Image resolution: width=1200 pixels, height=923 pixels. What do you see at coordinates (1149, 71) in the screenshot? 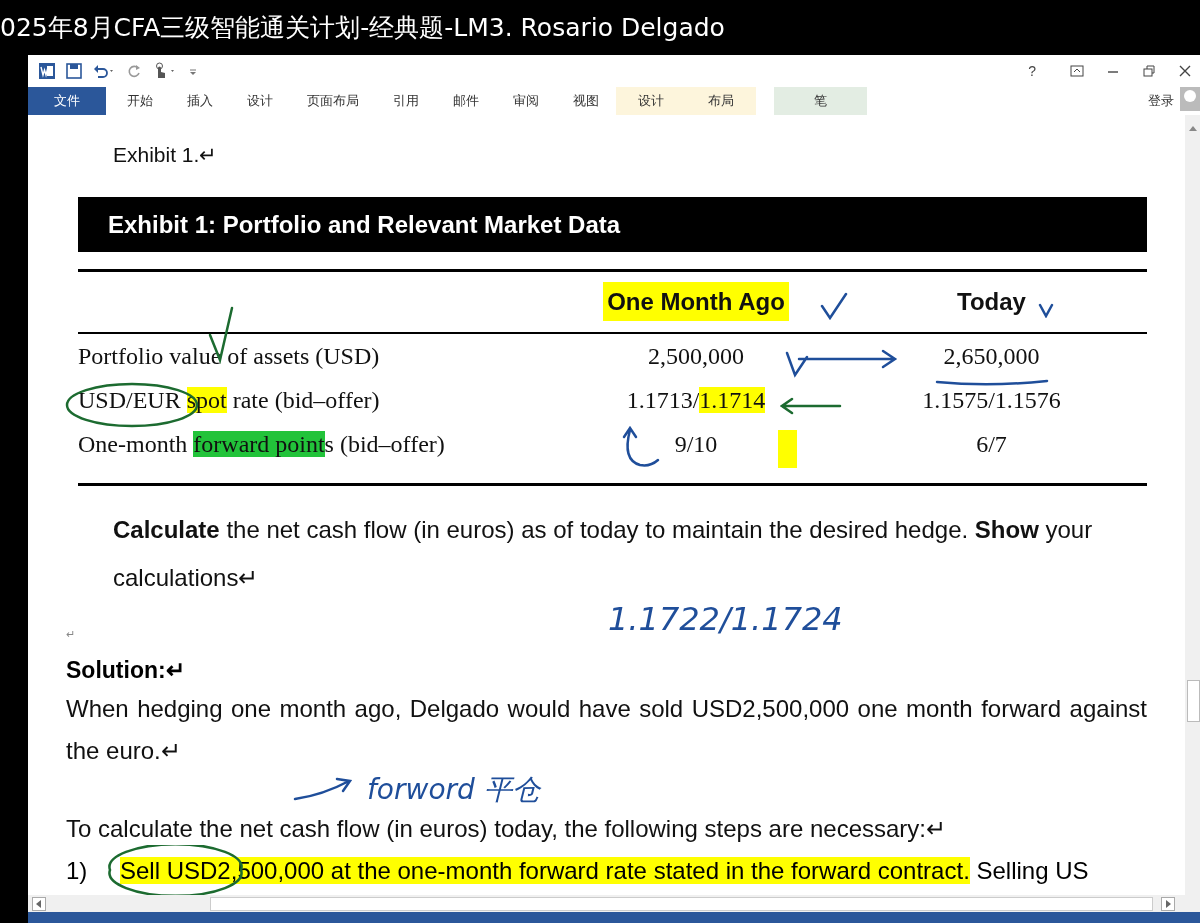
I see `restore-icon` at bounding box center [1149, 71].